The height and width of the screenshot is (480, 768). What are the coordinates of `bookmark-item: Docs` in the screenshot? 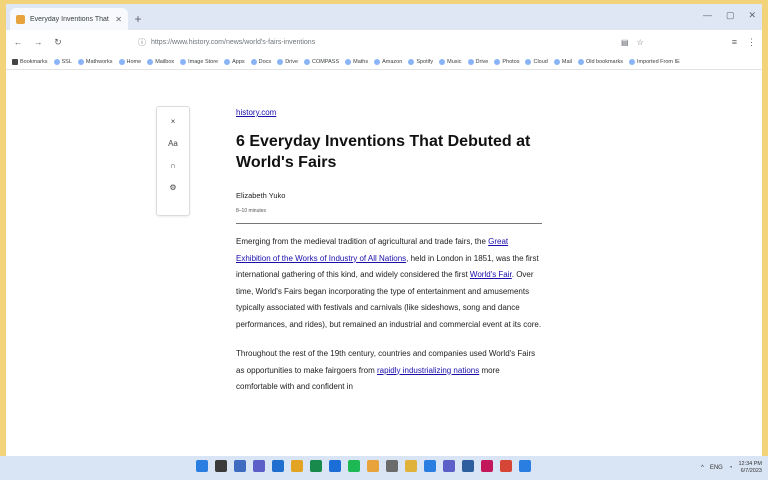 It's located at (260, 61).